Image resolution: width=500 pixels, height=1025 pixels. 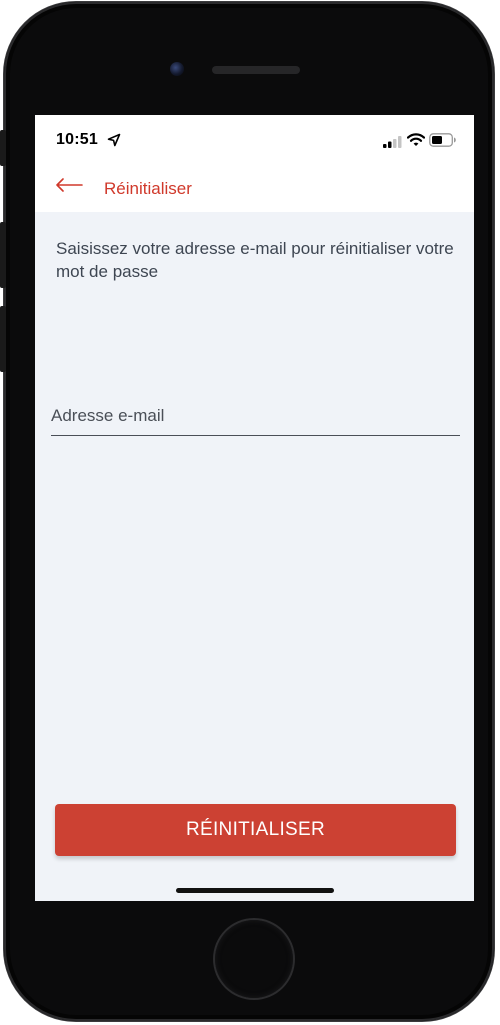 I want to click on page-title: Réinitialiser, so click(x=148, y=188).